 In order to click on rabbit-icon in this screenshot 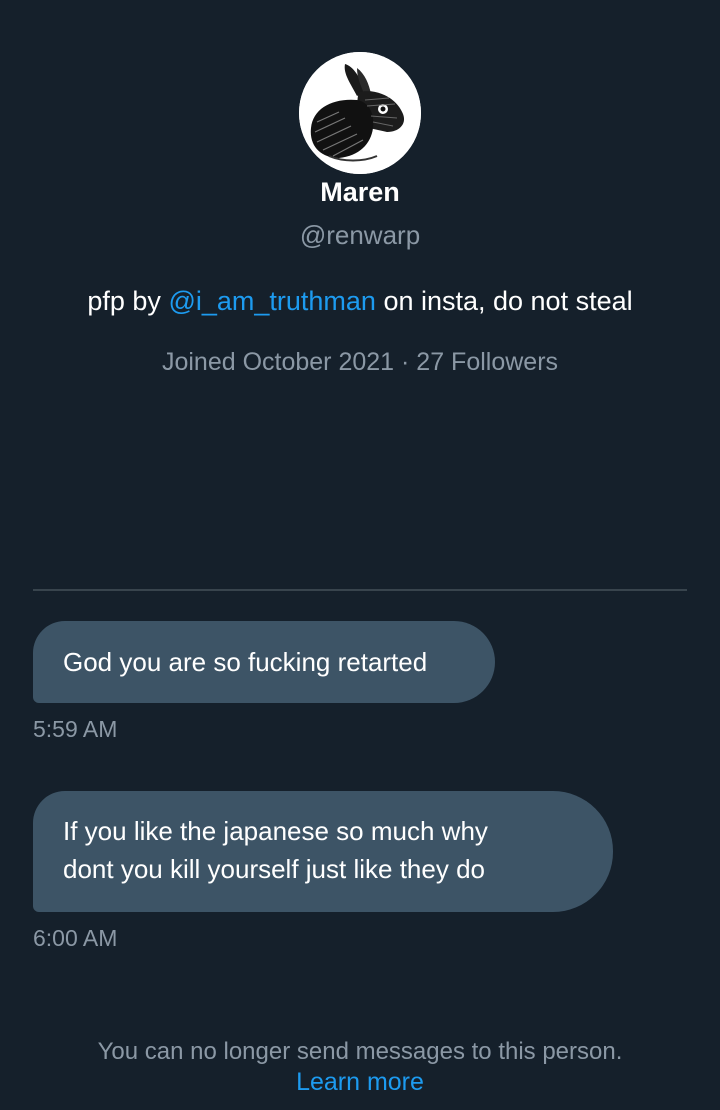, I will do `click(360, 113)`.